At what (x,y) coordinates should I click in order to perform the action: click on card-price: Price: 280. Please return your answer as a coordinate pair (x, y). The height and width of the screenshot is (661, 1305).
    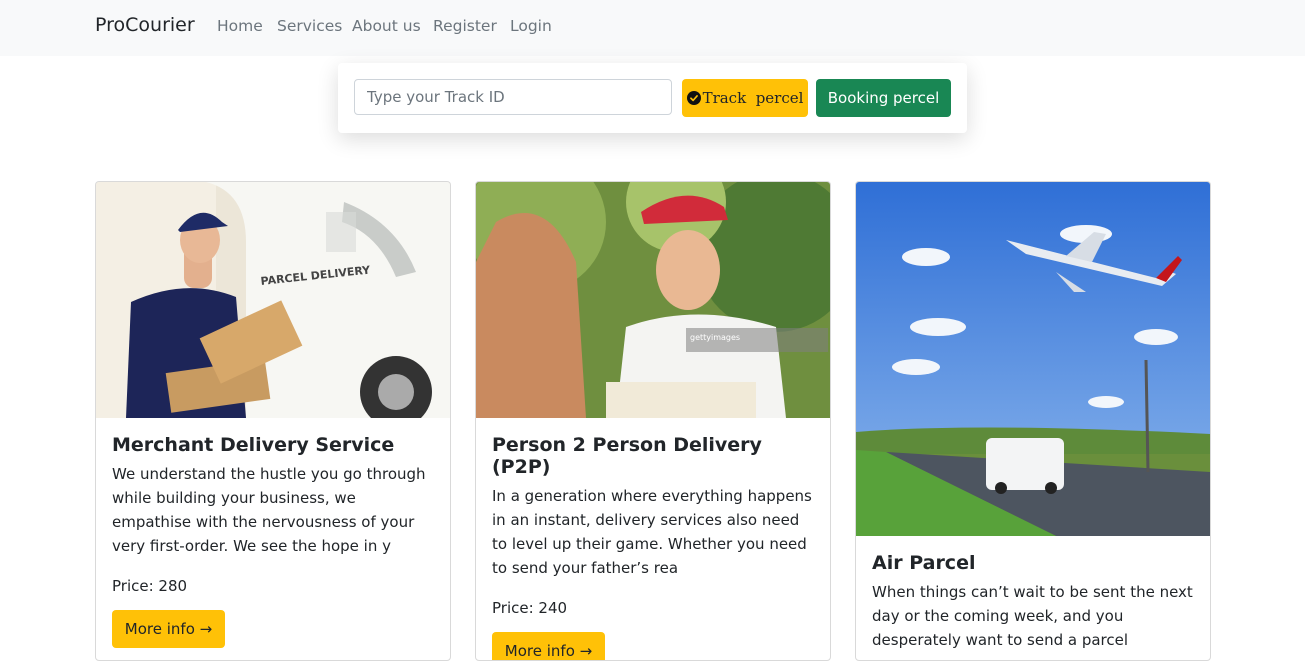
    Looking at the image, I should click on (150, 586).